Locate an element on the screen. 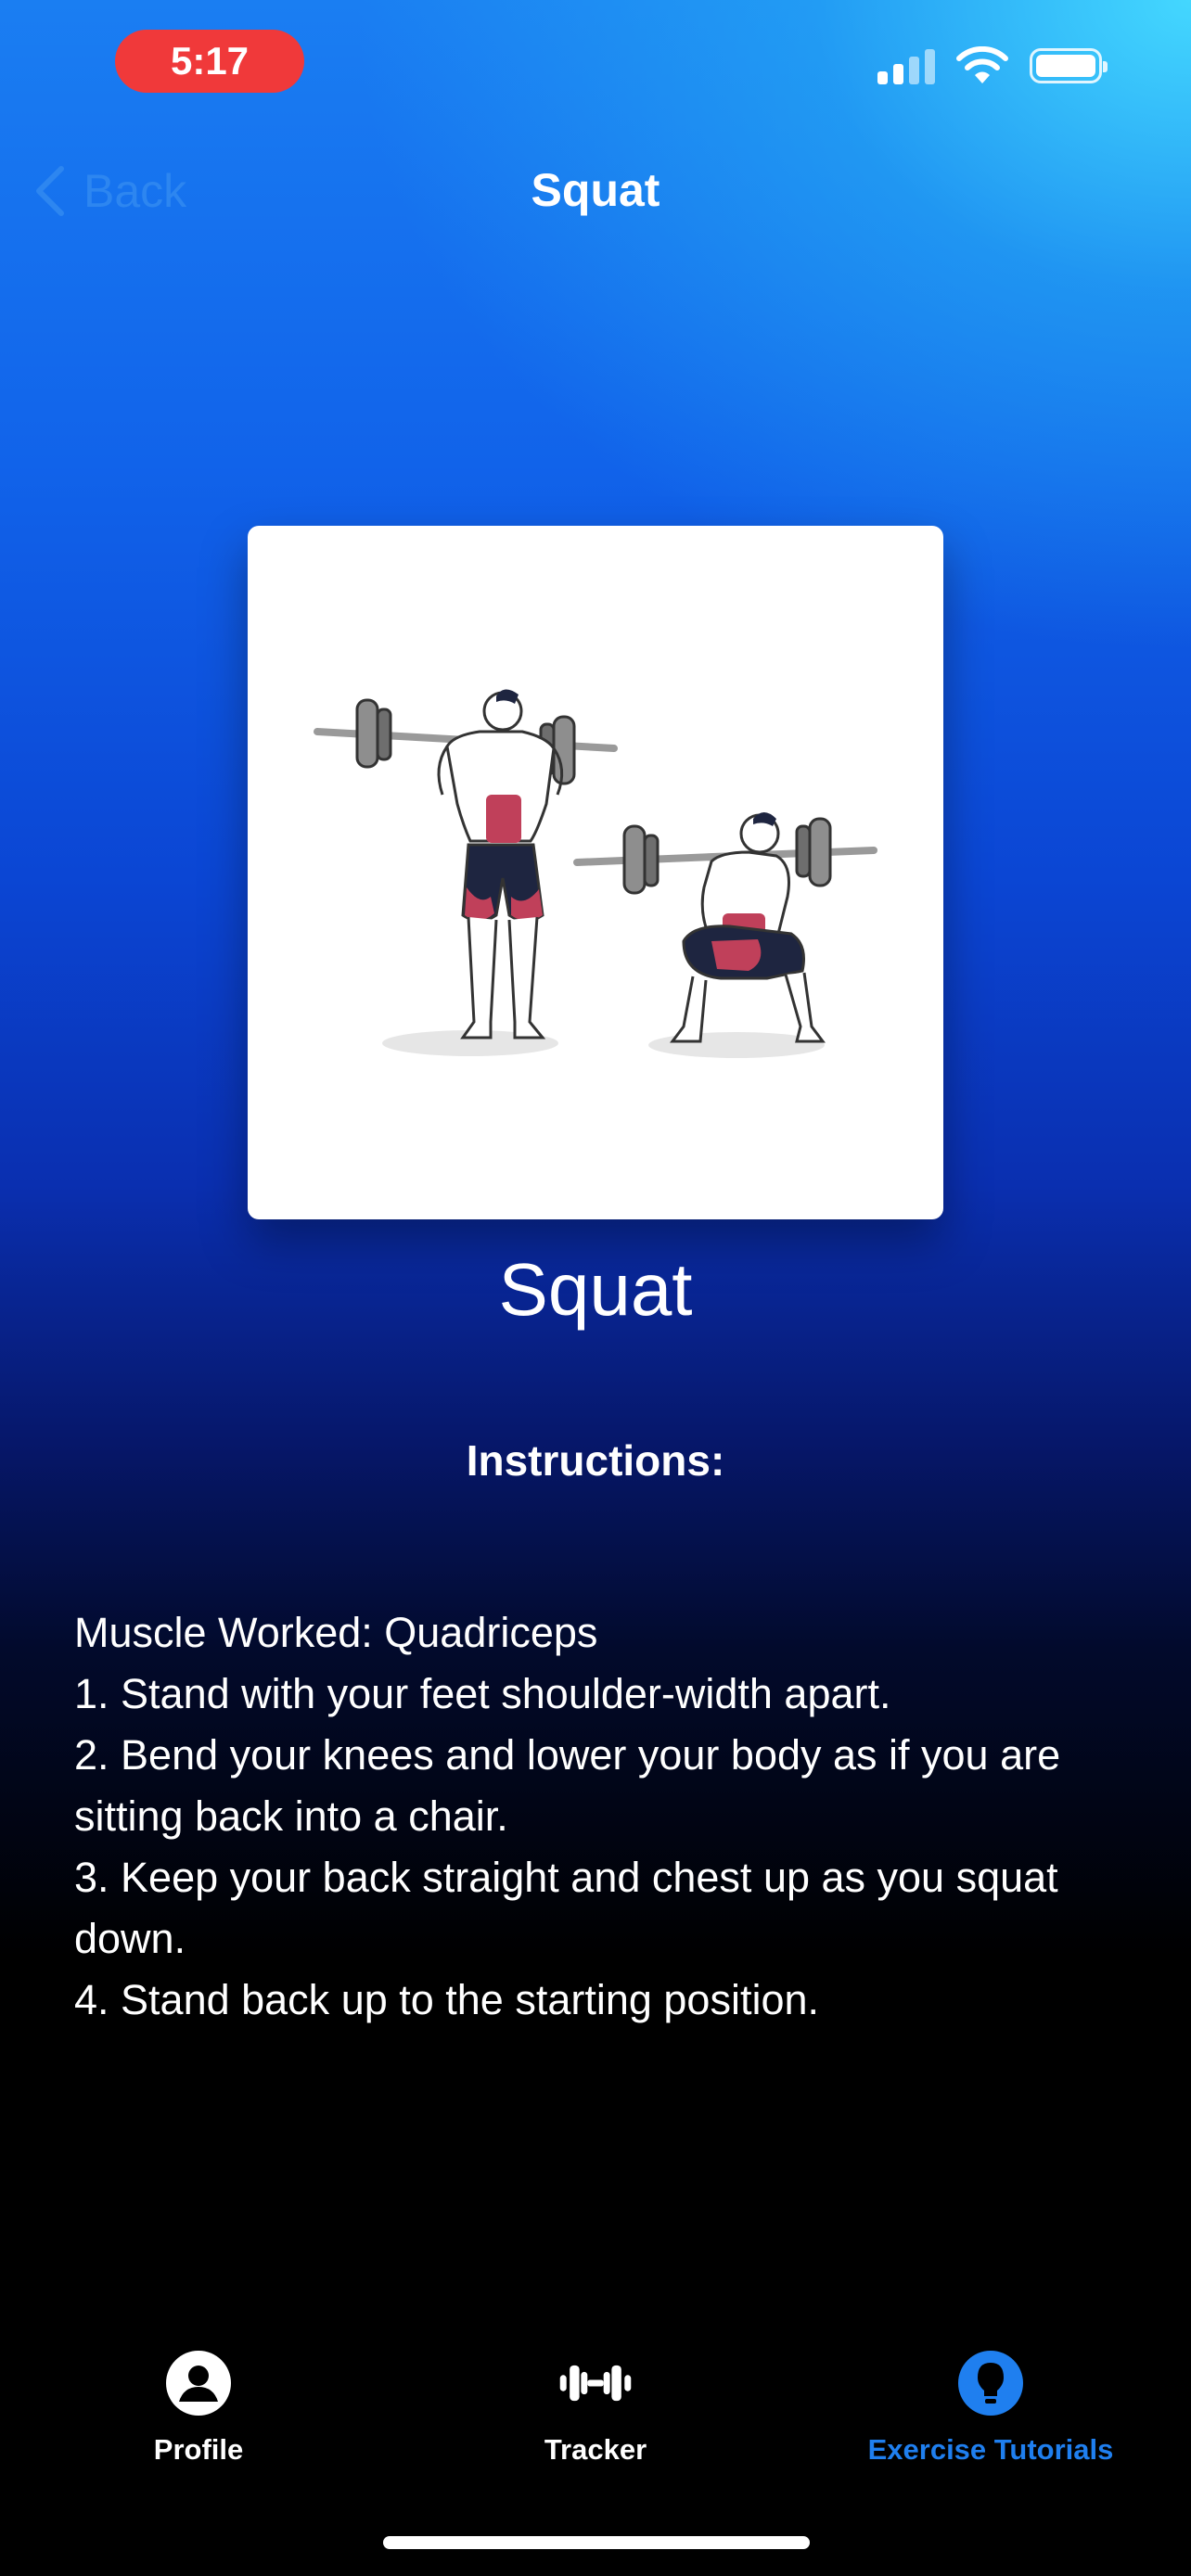 The height and width of the screenshot is (2576, 1191). battery-icon is located at coordinates (1069, 66).